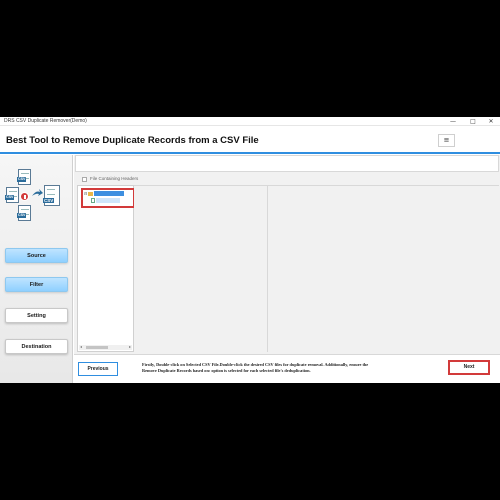 This screenshot has height=500, width=500. I want to click on folder-icon, so click(91, 193).